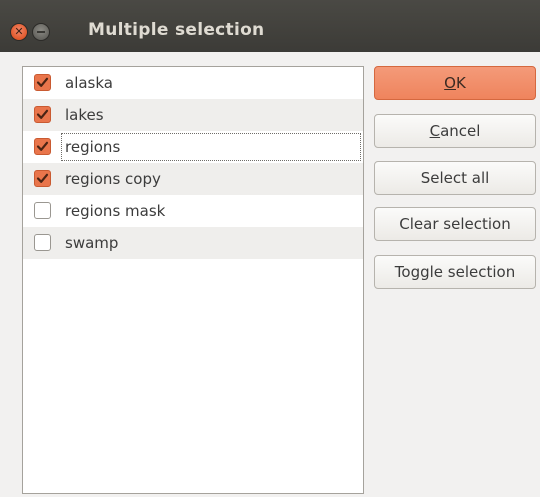 This screenshot has height=497, width=540. What do you see at coordinates (450, 83) in the screenshot?
I see `ok-mnemonic: O` at bounding box center [450, 83].